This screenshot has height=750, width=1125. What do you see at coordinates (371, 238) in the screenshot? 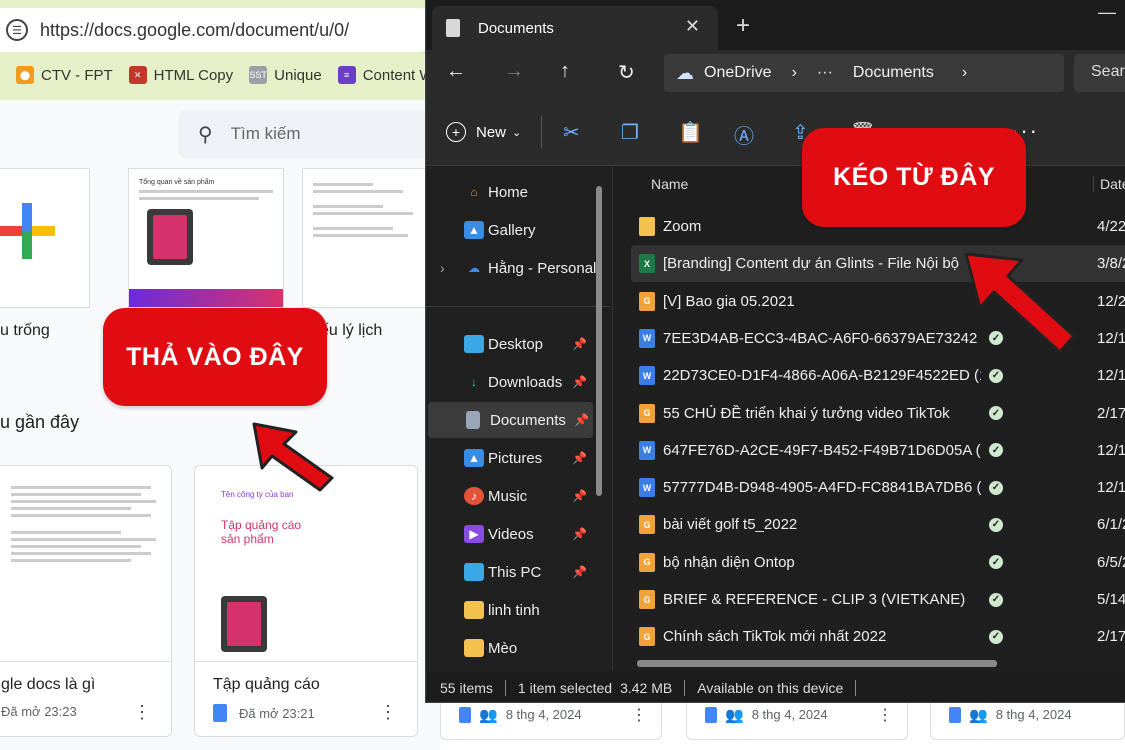
I see `template-resume` at bounding box center [371, 238].